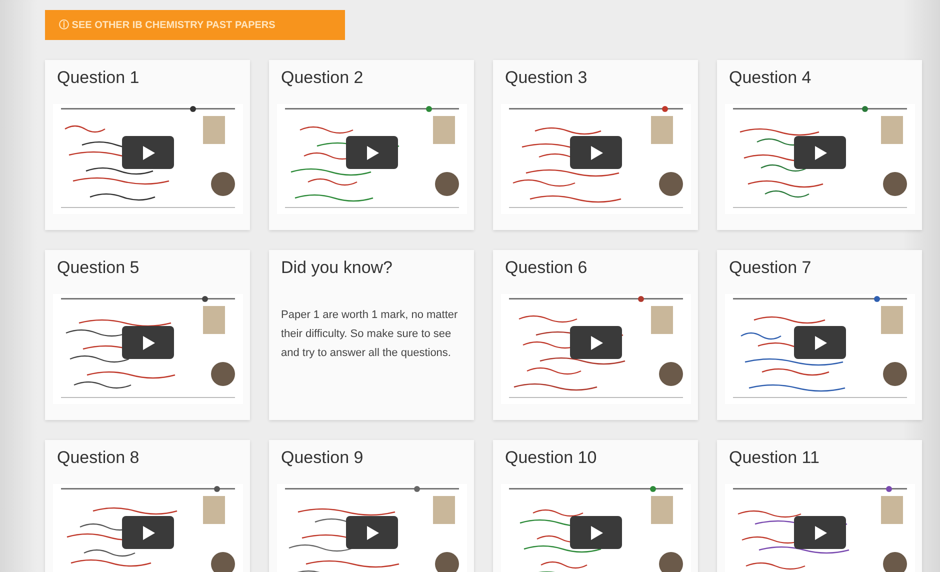 The width and height of the screenshot is (940, 572). I want to click on card-title: Question 6, so click(546, 268).